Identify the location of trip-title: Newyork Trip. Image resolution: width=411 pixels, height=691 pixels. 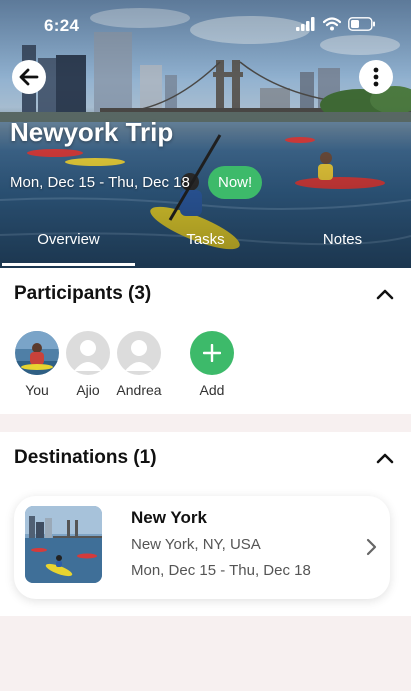
(92, 132).